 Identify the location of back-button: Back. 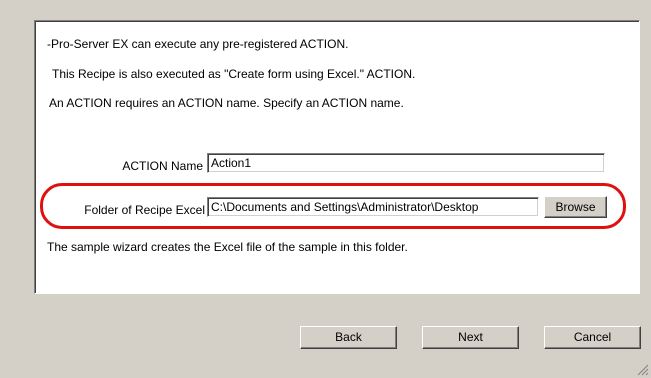
(348, 337).